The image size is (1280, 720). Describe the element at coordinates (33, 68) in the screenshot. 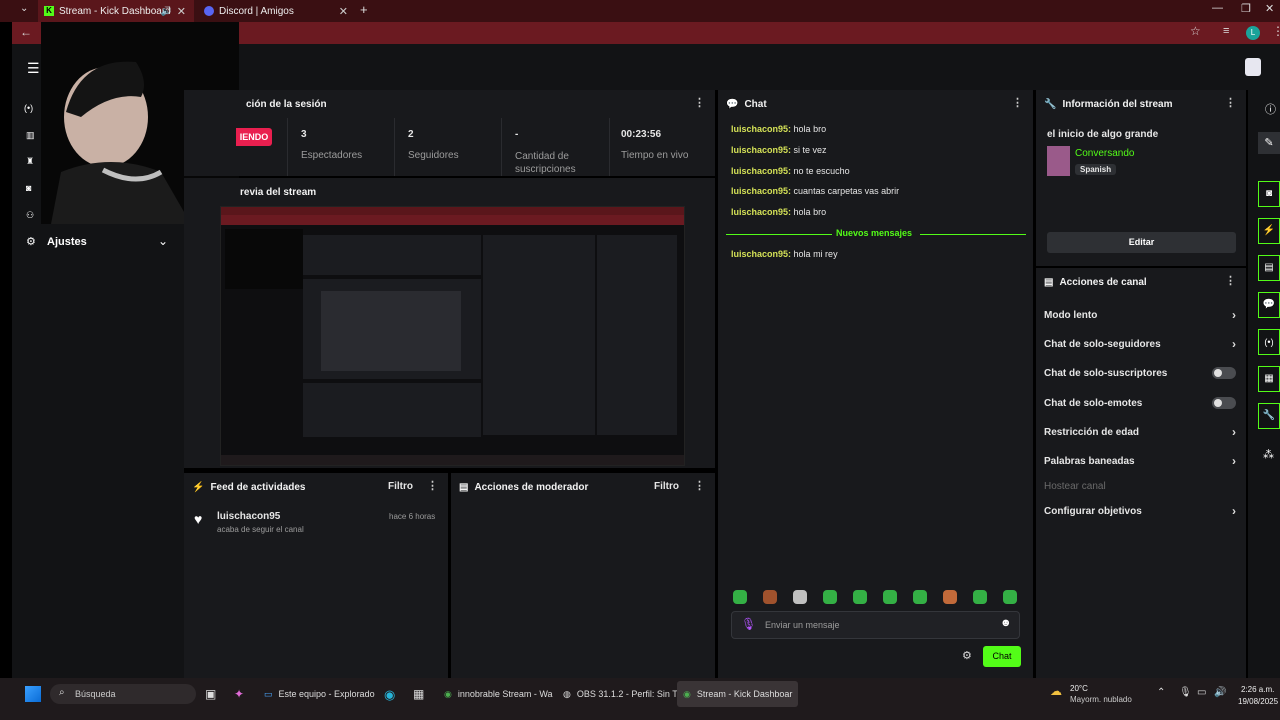

I see `hamburger-menu-icon: ☰` at that location.